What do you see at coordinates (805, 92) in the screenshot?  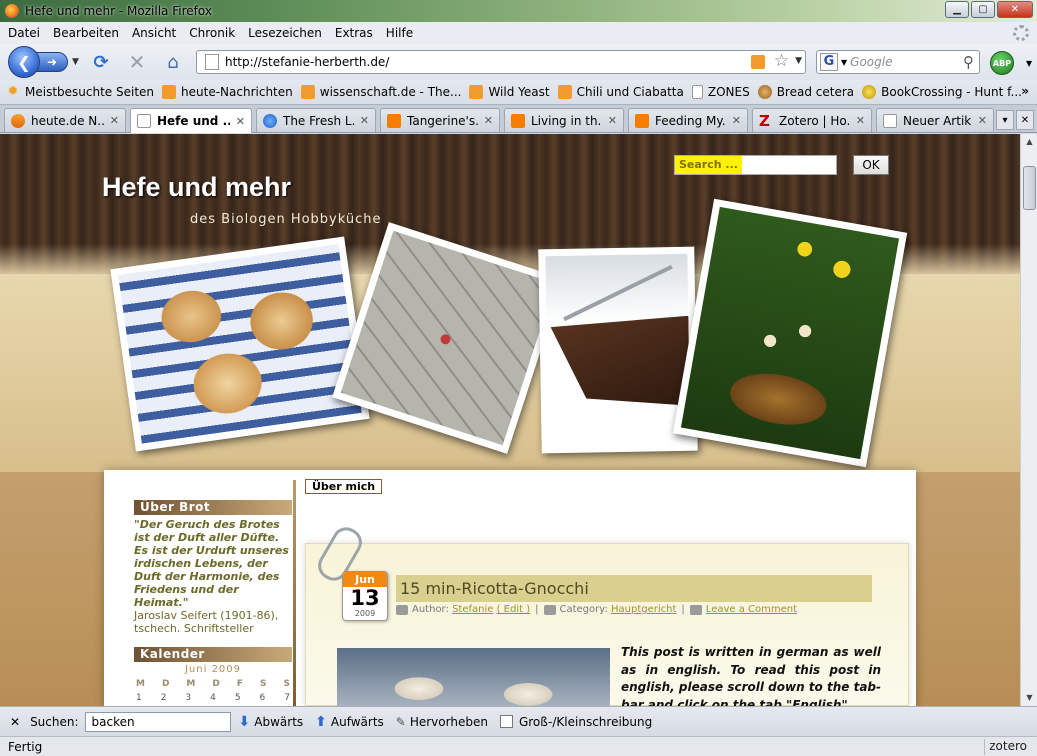 I see `bookmark-item: Bread cetera` at bounding box center [805, 92].